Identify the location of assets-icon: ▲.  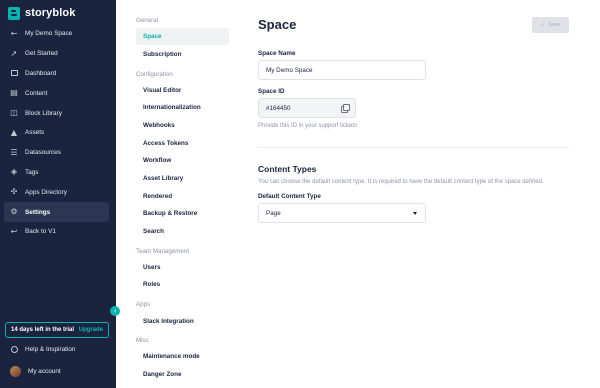
(14, 132).